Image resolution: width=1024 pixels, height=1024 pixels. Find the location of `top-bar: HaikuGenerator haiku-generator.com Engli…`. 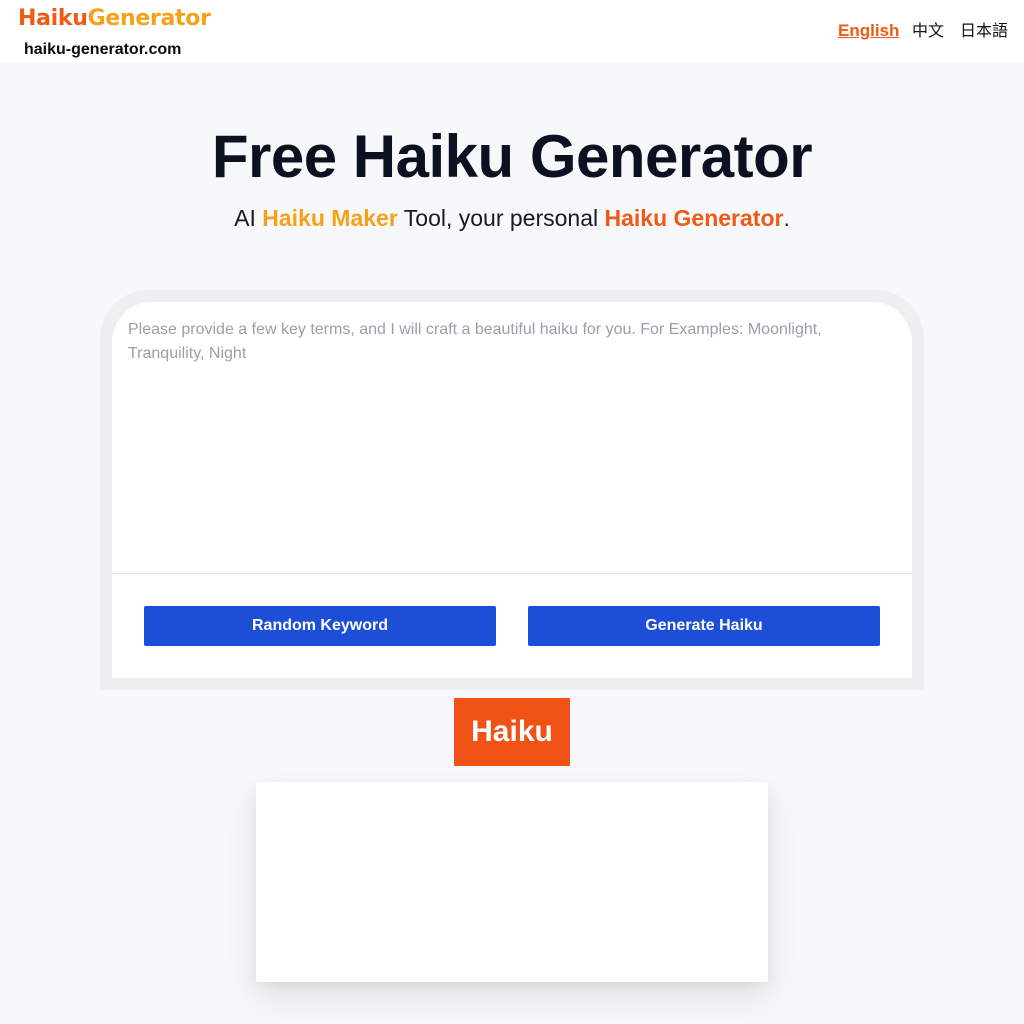

top-bar: HaikuGenerator haiku-generator.com Engli… is located at coordinates (512, 31).